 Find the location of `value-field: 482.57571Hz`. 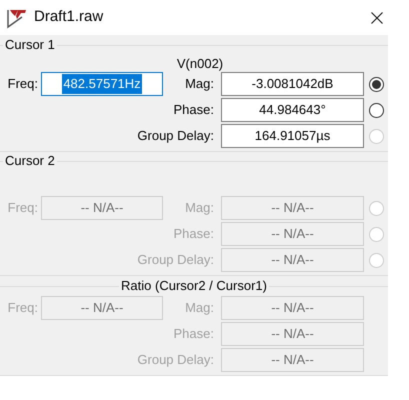

value-field: 482.57571Hz is located at coordinates (102, 84).